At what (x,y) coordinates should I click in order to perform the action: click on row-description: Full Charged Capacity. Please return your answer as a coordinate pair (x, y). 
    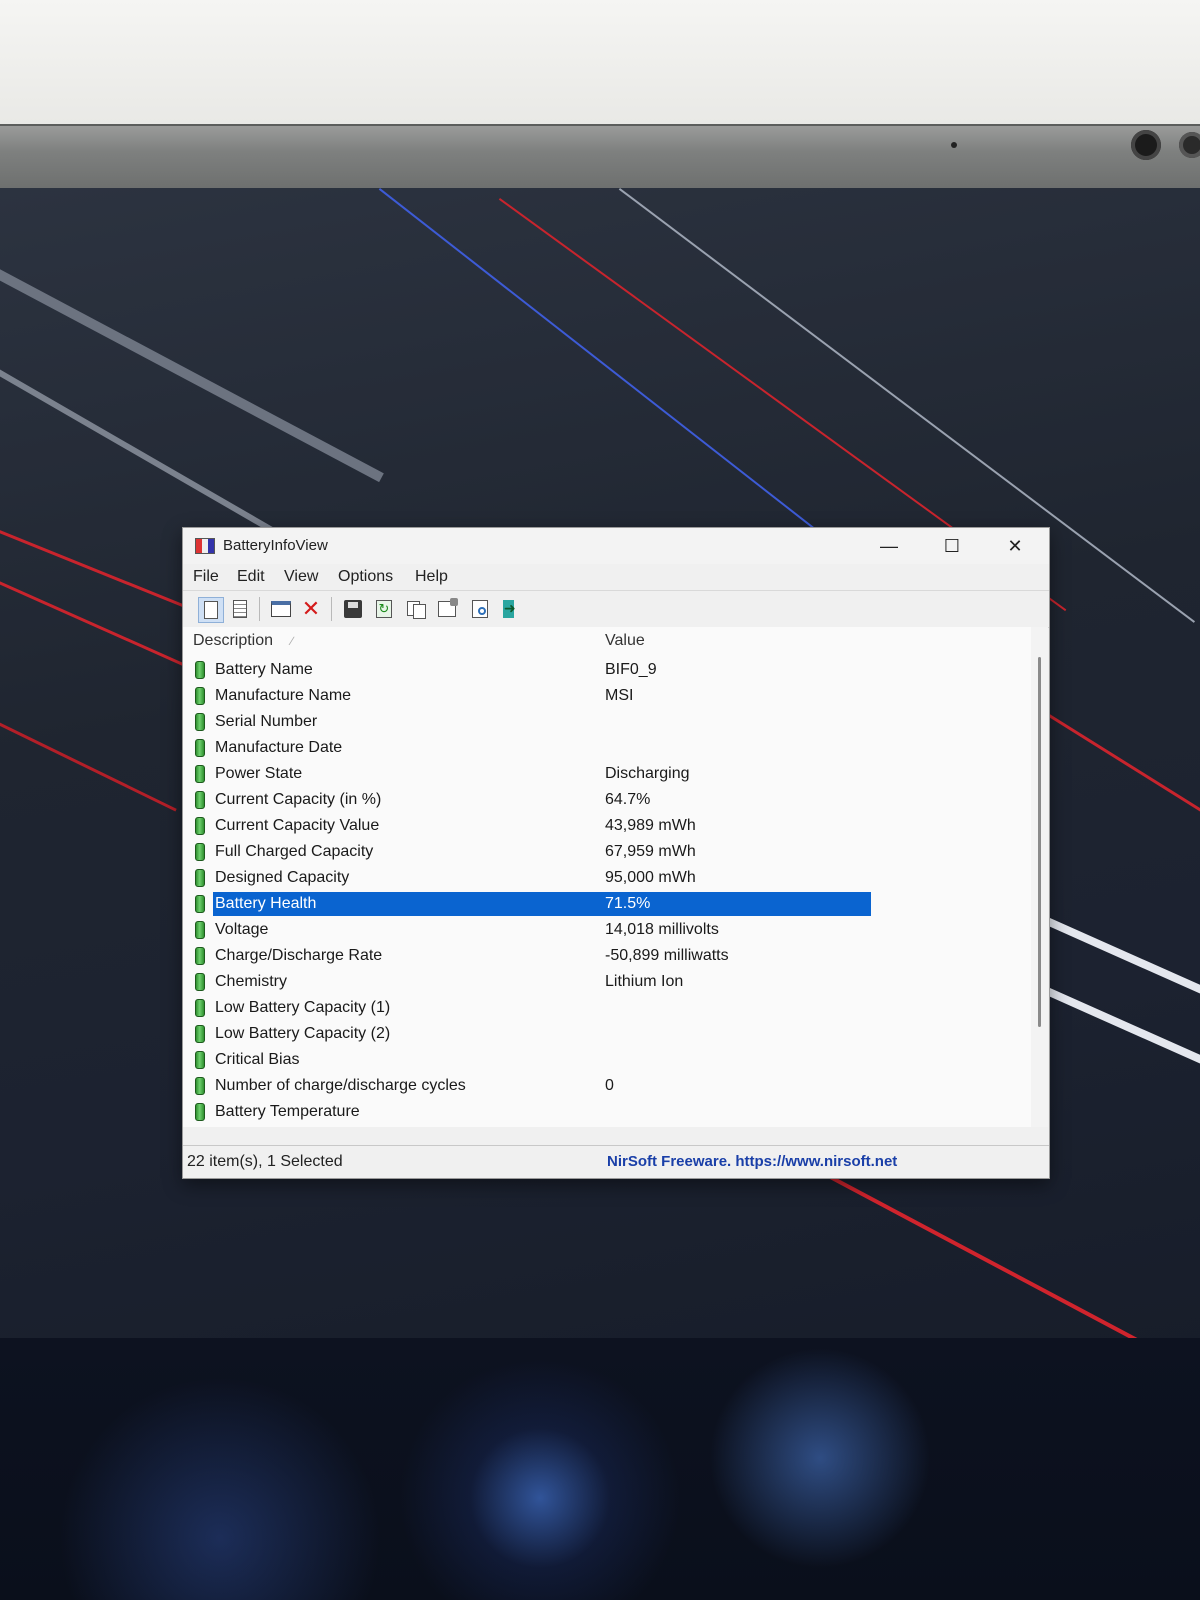
    Looking at the image, I should click on (294, 851).